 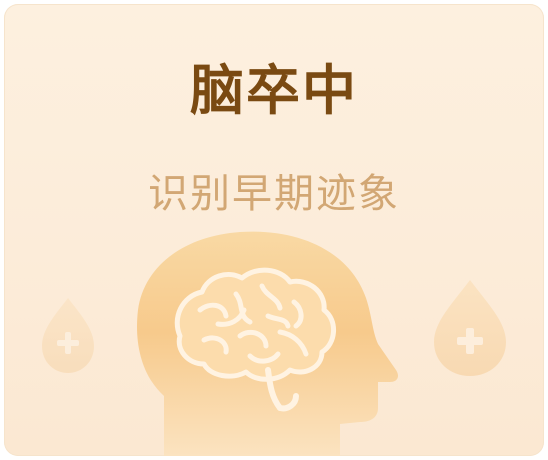 What do you see at coordinates (274, 90) in the screenshot?
I see `card-title: 脑卒中` at bounding box center [274, 90].